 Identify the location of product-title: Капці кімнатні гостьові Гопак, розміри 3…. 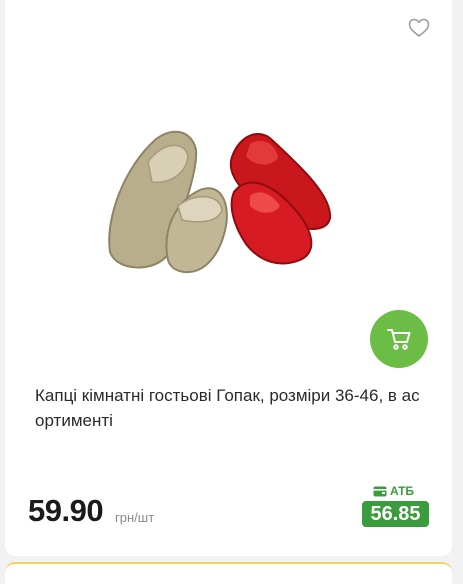
(230, 408).